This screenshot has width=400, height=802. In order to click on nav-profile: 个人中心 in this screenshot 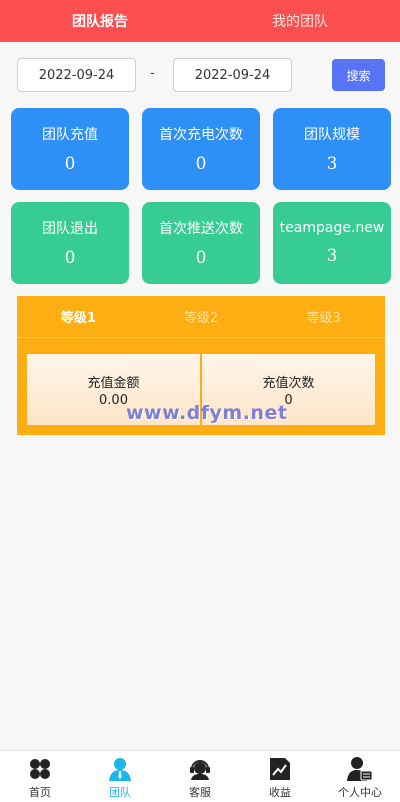, I will do `click(360, 776)`.